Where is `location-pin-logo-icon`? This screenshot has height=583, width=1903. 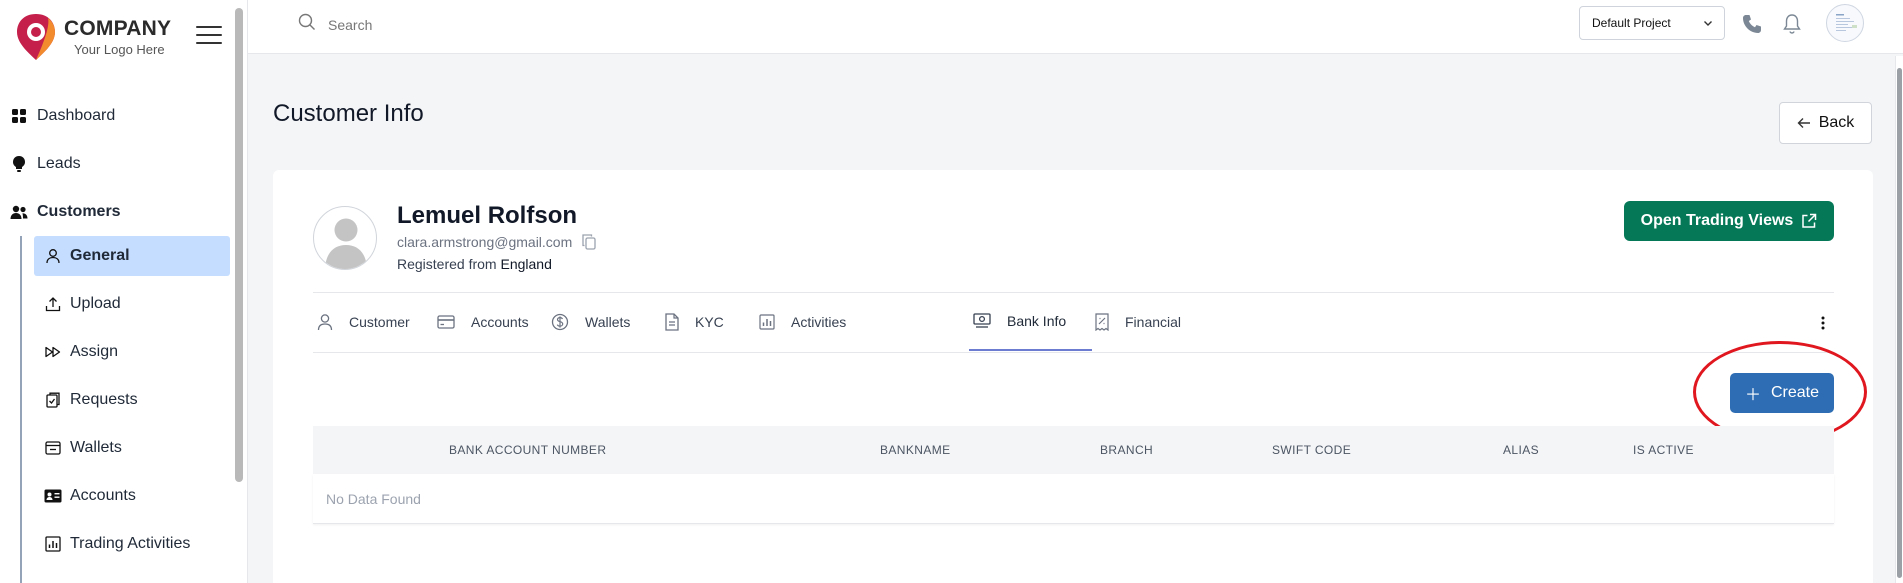
location-pin-logo-icon is located at coordinates (36, 37).